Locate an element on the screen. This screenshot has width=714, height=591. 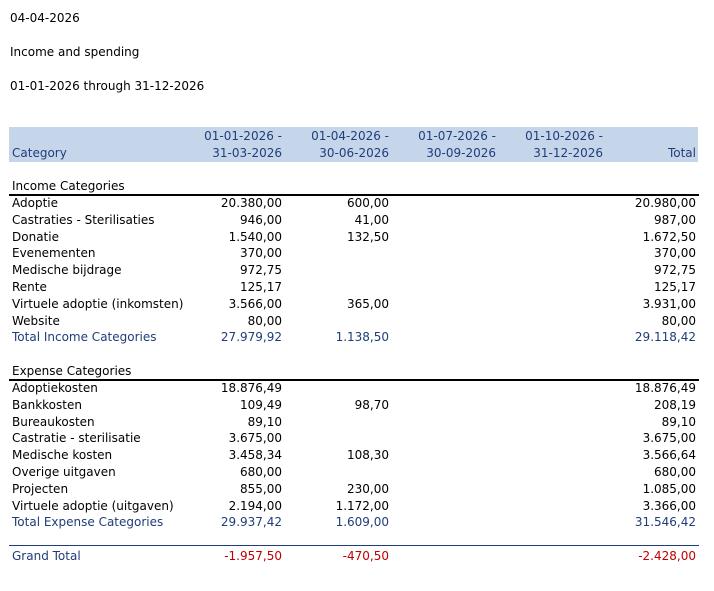
row-value-total: 987,00 is located at coordinates (675, 219).